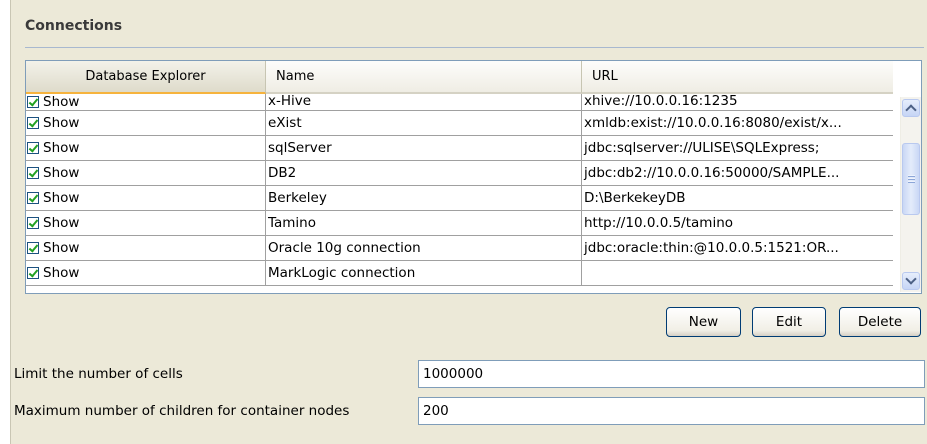 The height and width of the screenshot is (444, 927). I want to click on name-cell: x-Hive, so click(424, 102).